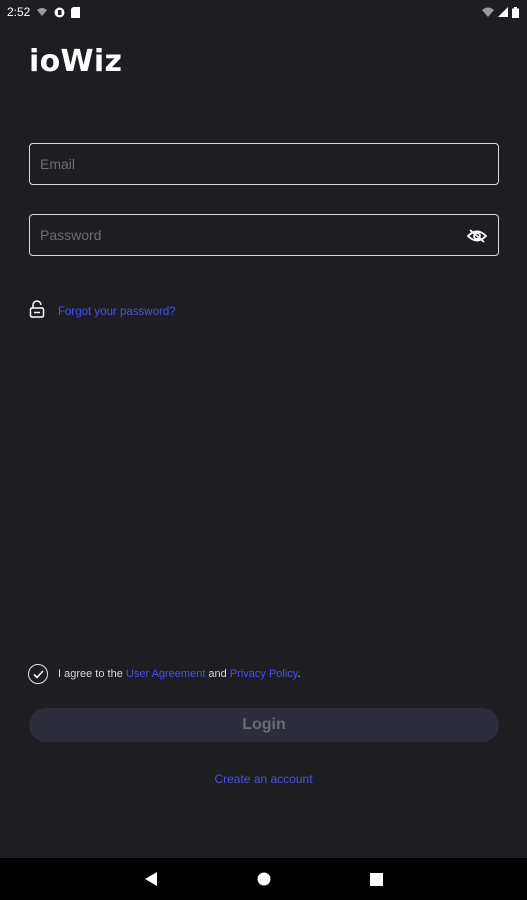  I want to click on agreement-and: and, so click(217, 674).